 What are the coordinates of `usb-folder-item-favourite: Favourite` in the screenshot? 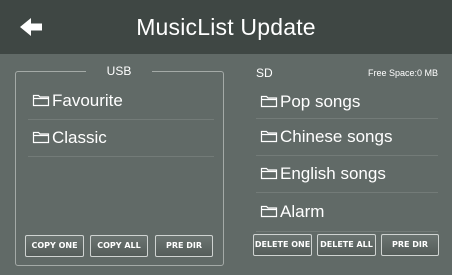 It's located at (127, 101).